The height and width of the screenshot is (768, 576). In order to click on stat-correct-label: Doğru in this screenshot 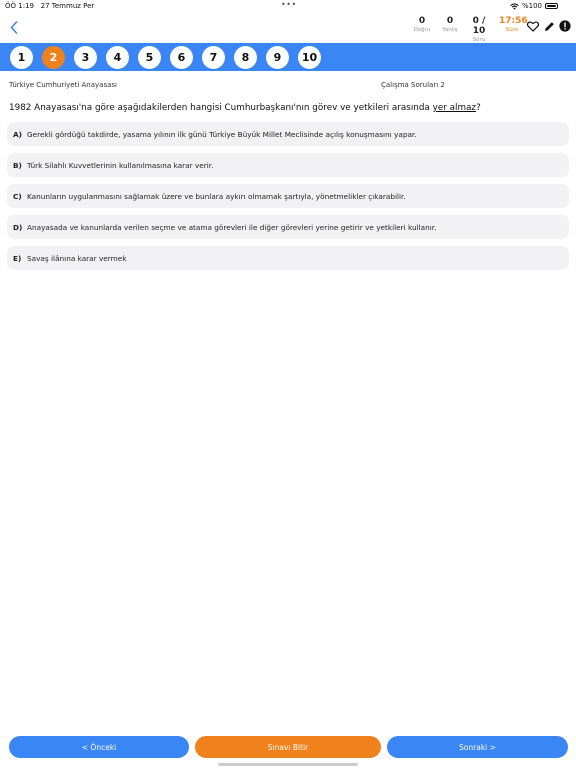, I will do `click(422, 30)`.